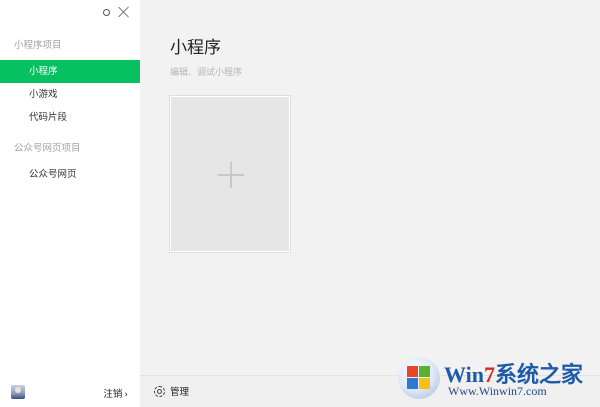  What do you see at coordinates (70, 392) in the screenshot?
I see `sidebar-footer: 注销 ›` at bounding box center [70, 392].